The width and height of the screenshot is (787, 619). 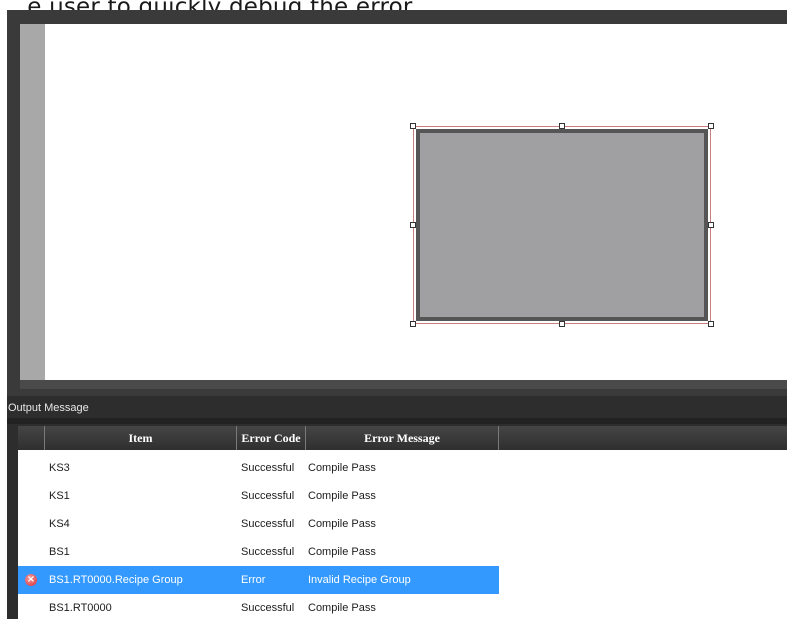 What do you see at coordinates (253, 580) in the screenshot?
I see `row-error-code: Error` at bounding box center [253, 580].